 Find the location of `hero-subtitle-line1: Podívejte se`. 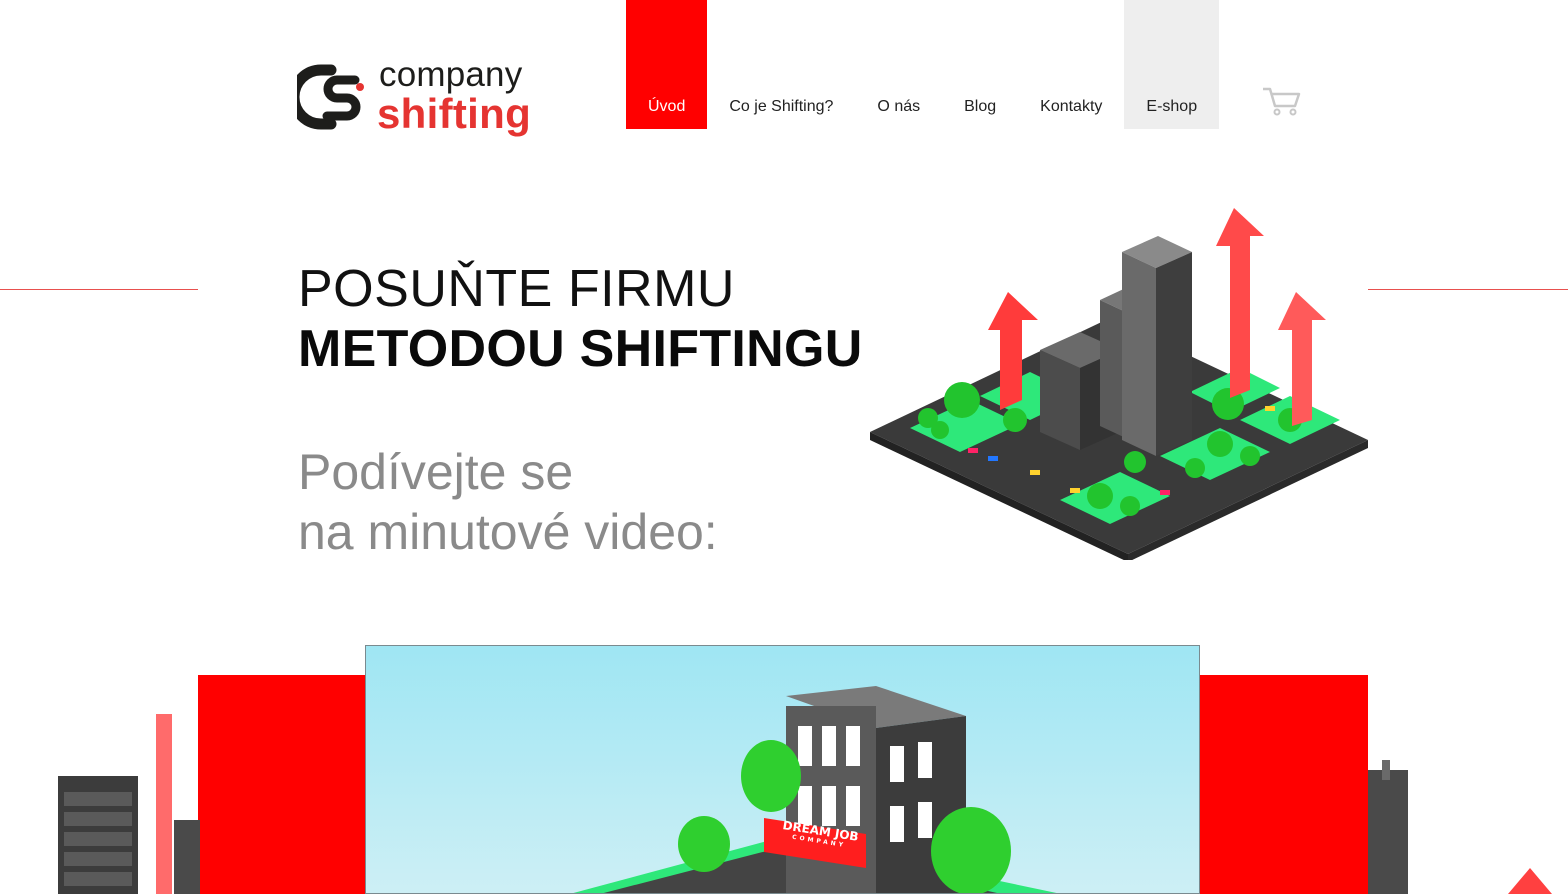

hero-subtitle-line1: Podívejte se is located at coordinates (436, 472).